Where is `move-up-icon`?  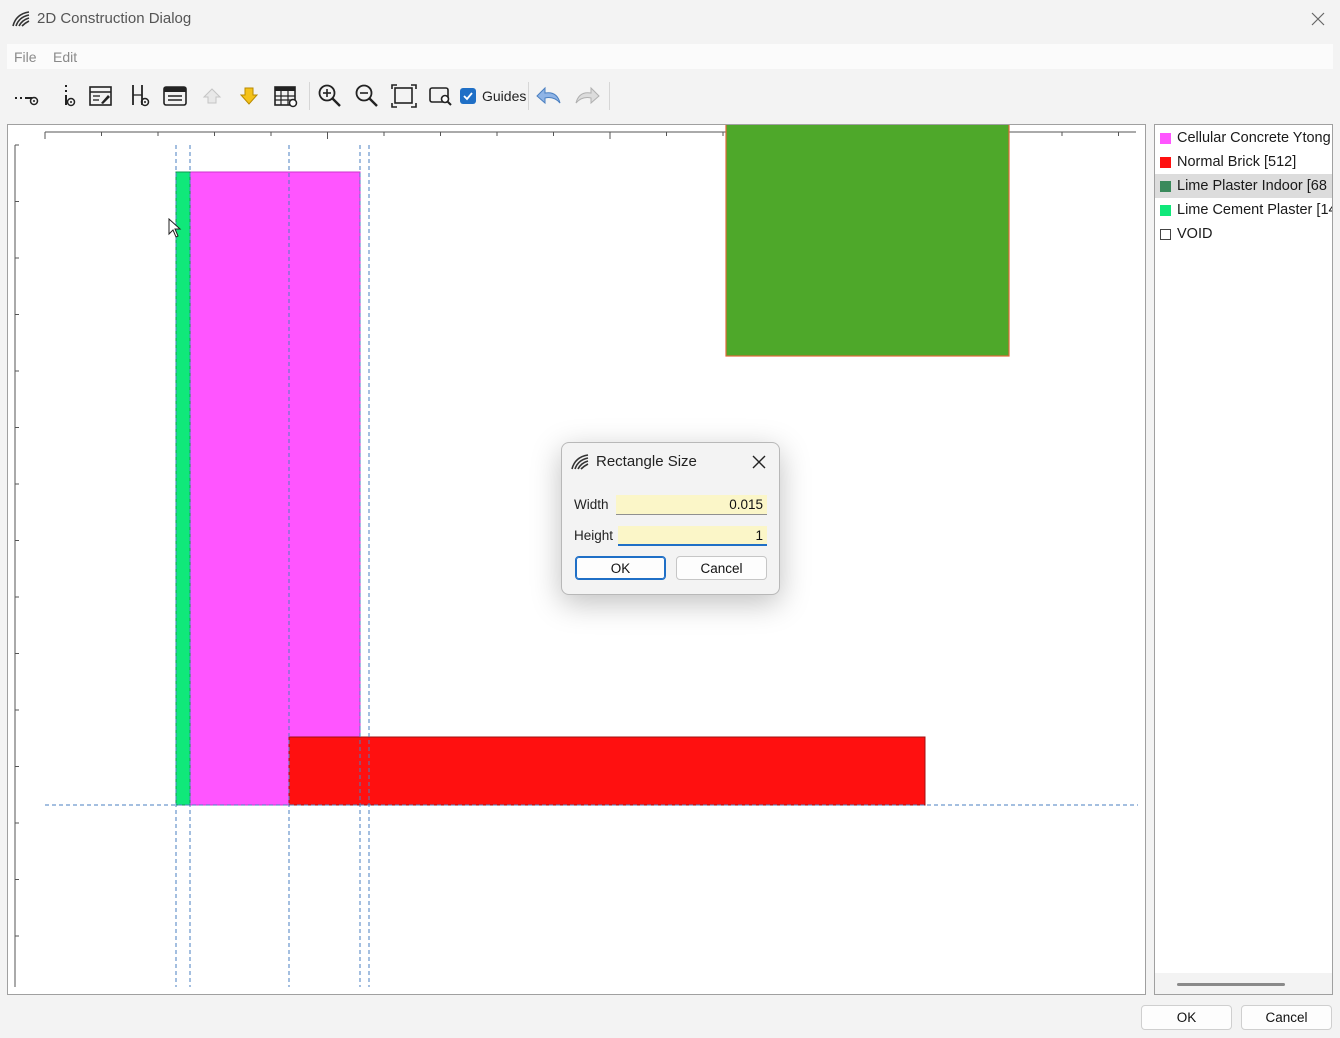 move-up-icon is located at coordinates (212, 96).